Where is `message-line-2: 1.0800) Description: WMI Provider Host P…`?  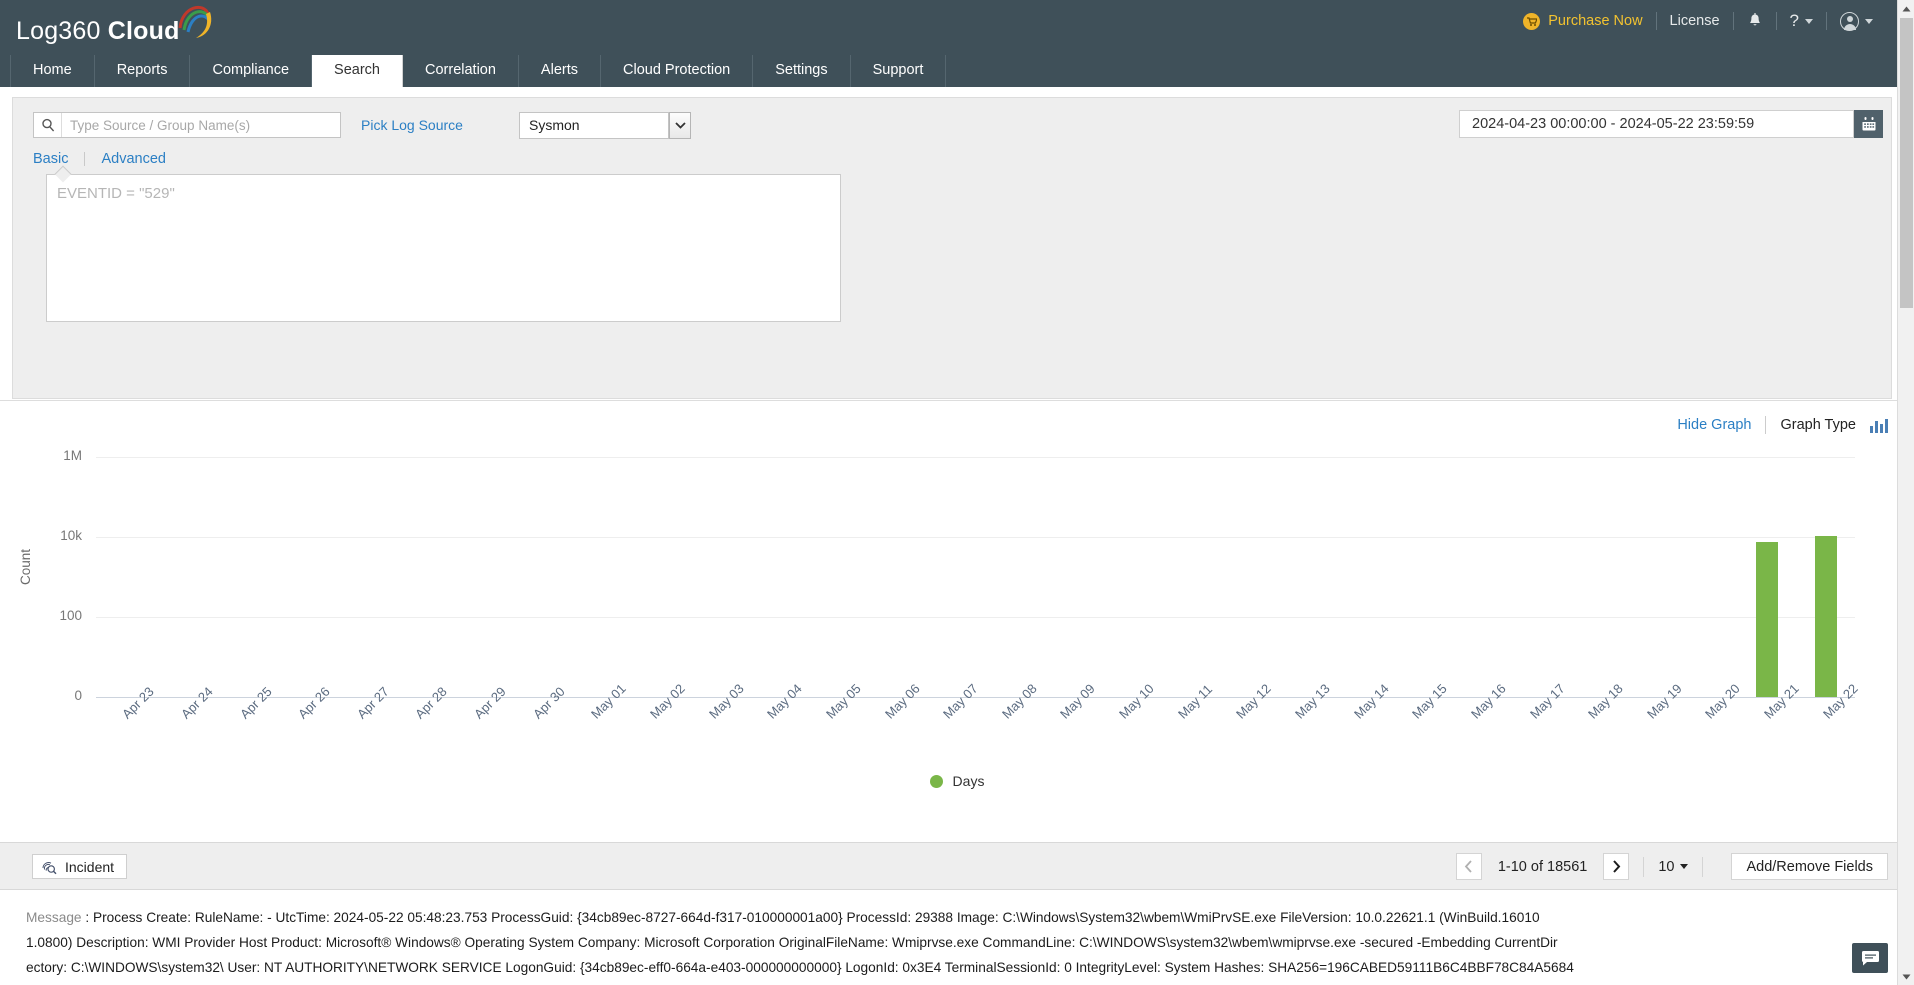
message-line-2: 1.0800) Description: WMI Provider Host P… is located at coordinates (792, 942).